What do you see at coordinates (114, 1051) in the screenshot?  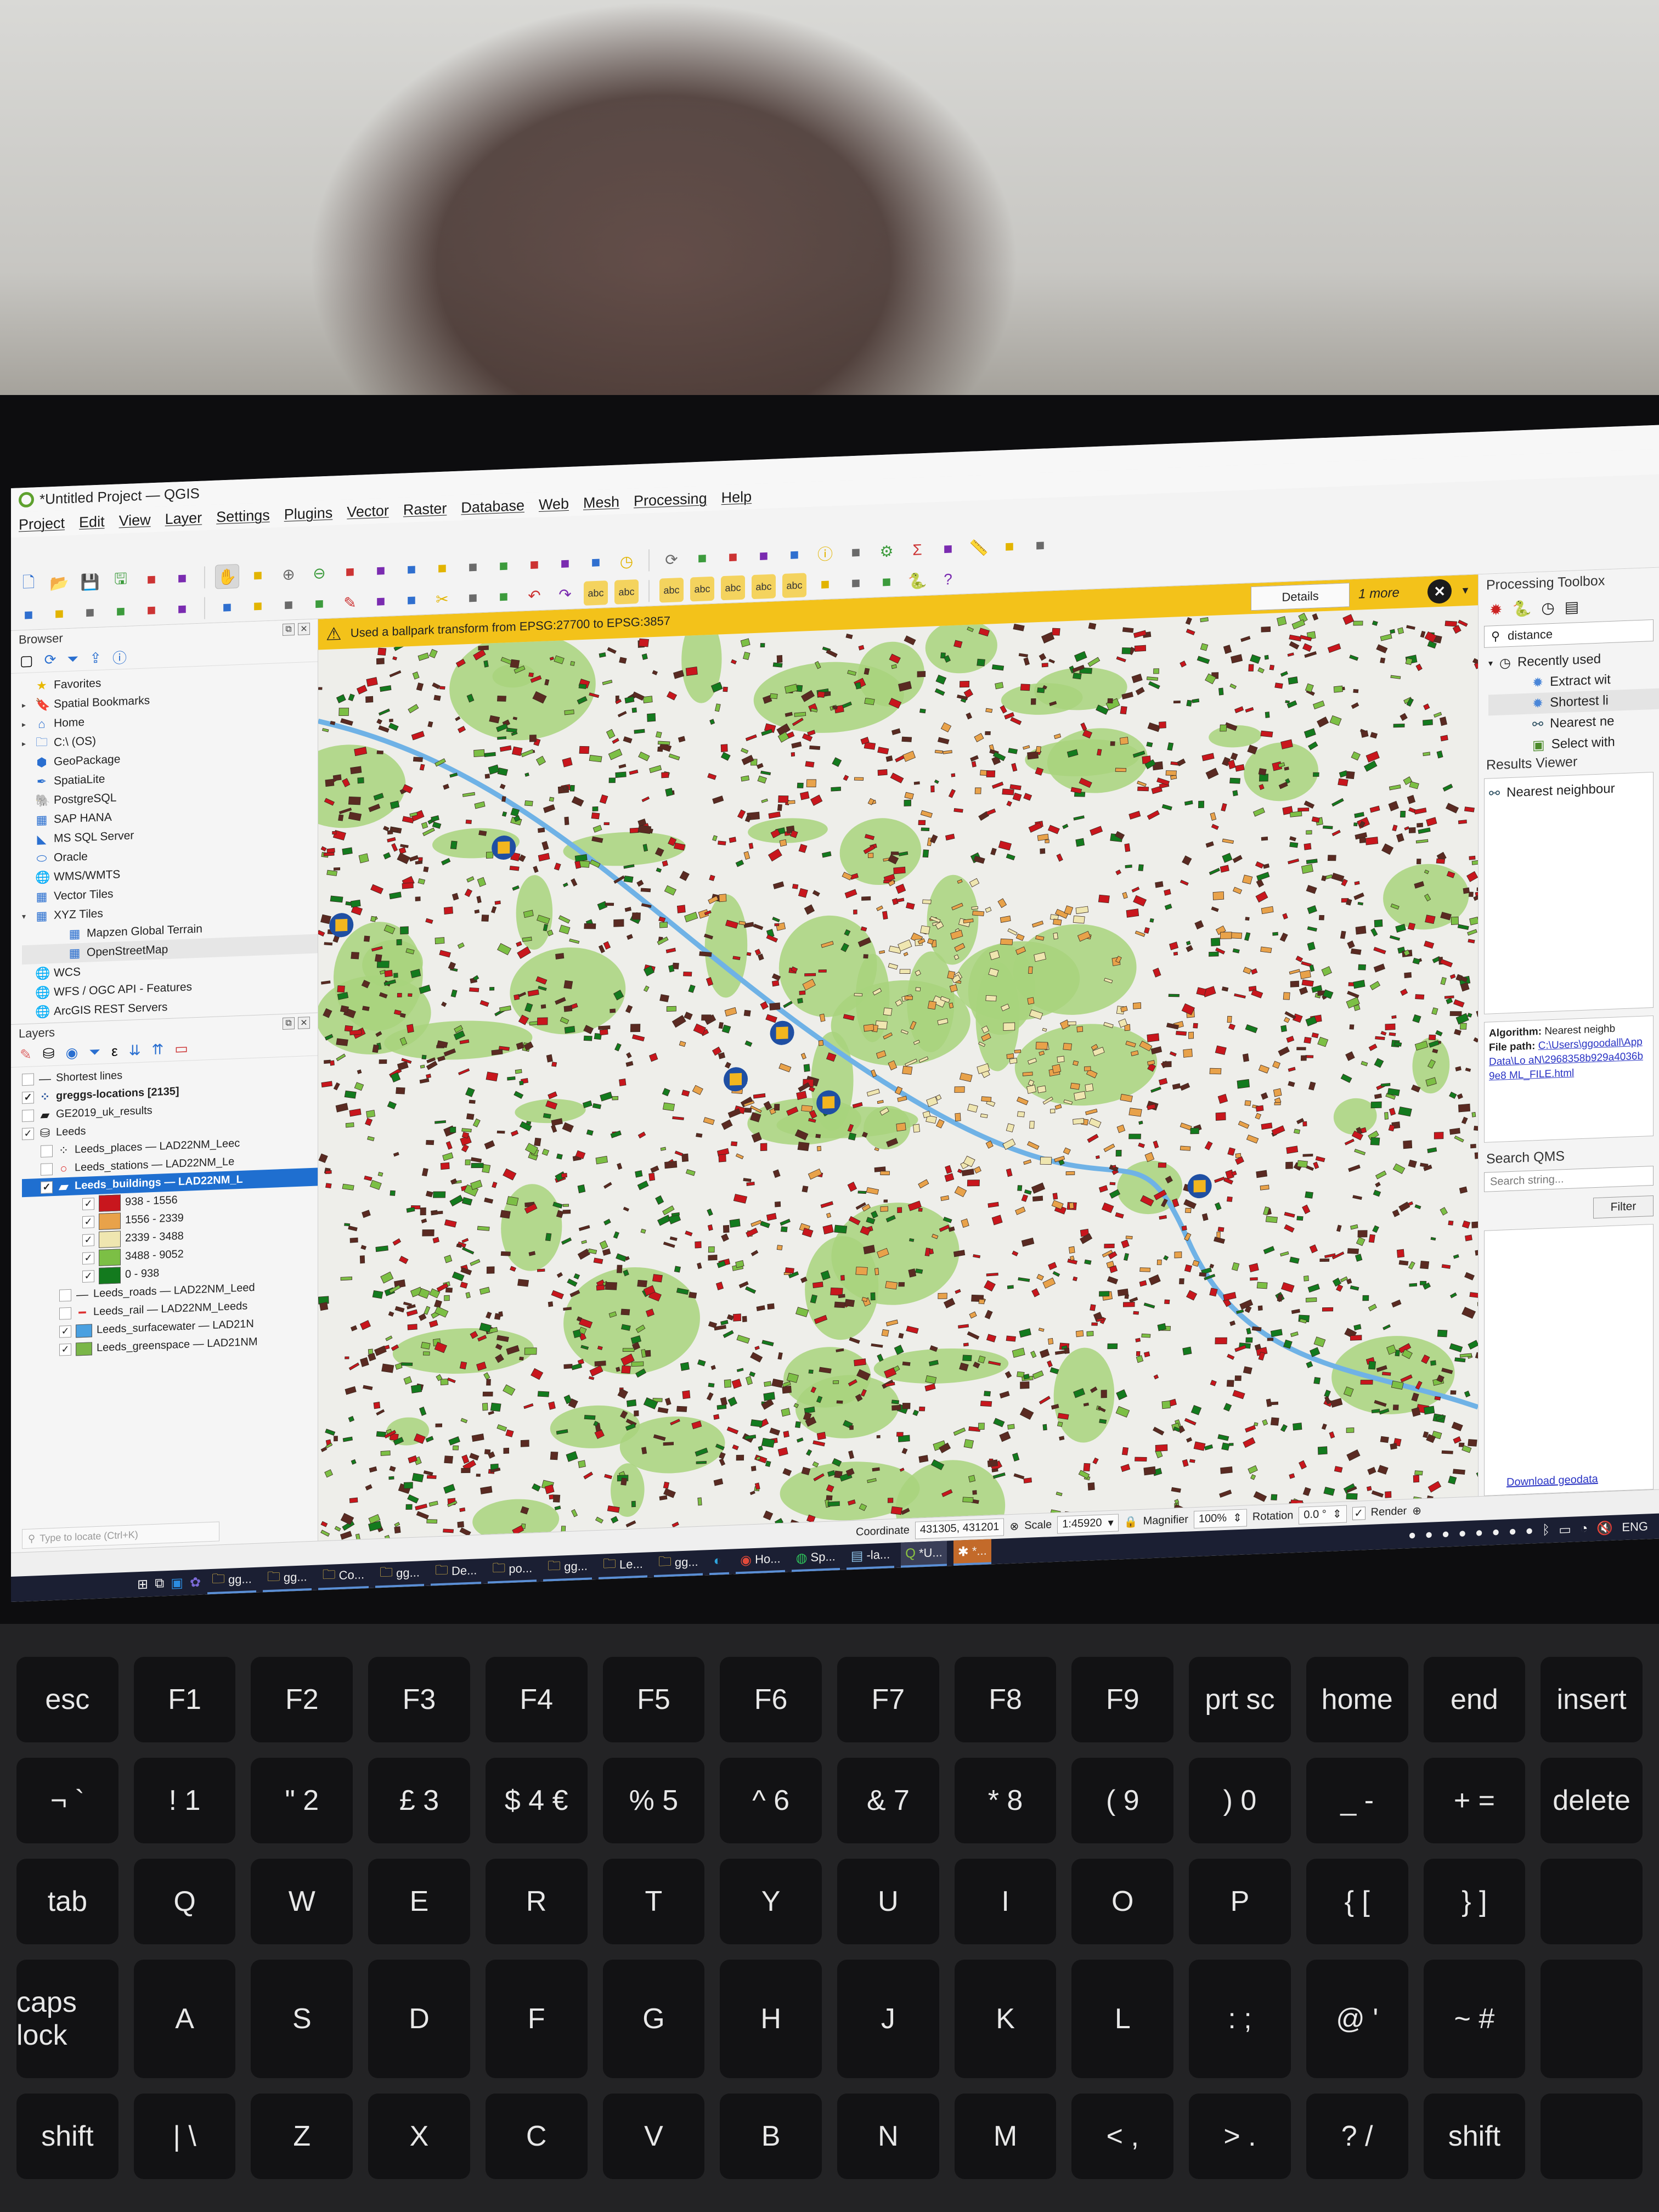 I see `filter-expression-icon: ε` at bounding box center [114, 1051].